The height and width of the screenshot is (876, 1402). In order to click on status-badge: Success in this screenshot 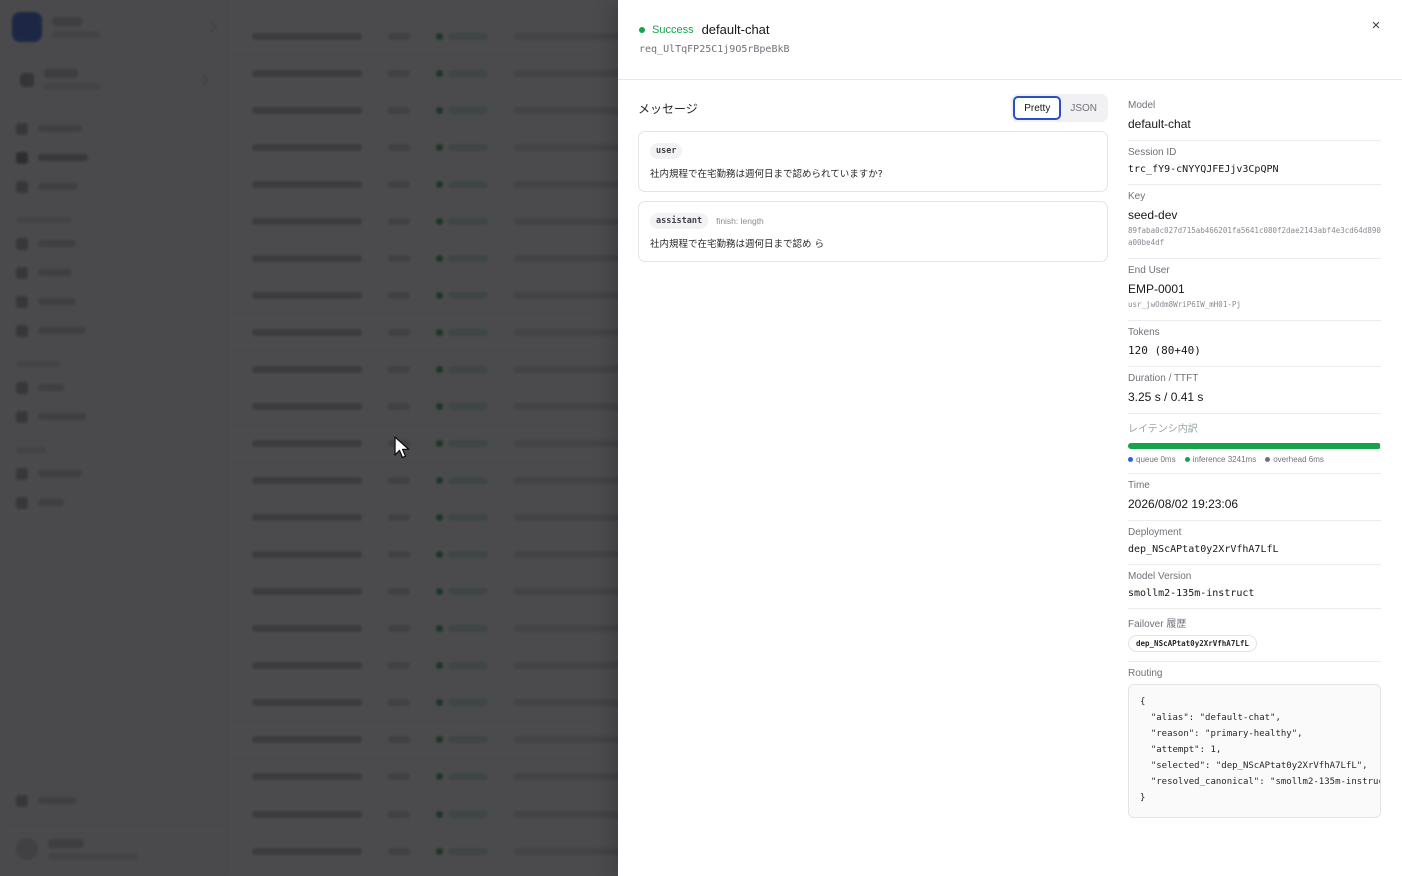, I will do `click(673, 29)`.